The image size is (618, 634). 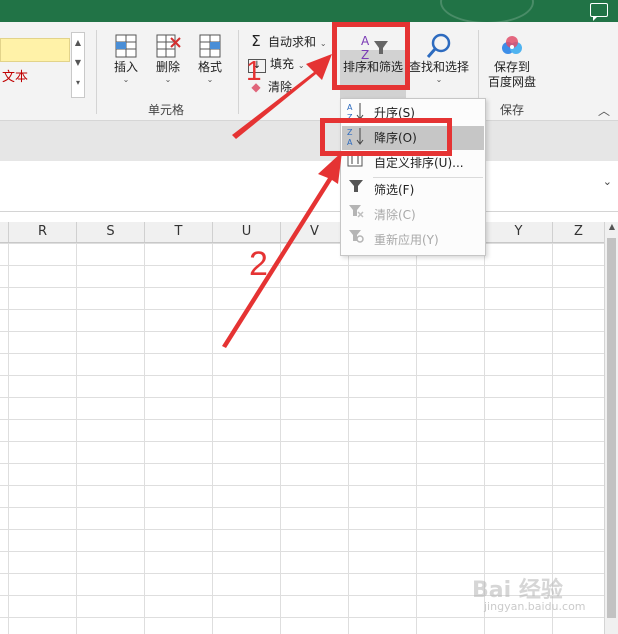 What do you see at coordinates (254, 70) in the screenshot?
I see `annotation-step-1: 1` at bounding box center [254, 70].